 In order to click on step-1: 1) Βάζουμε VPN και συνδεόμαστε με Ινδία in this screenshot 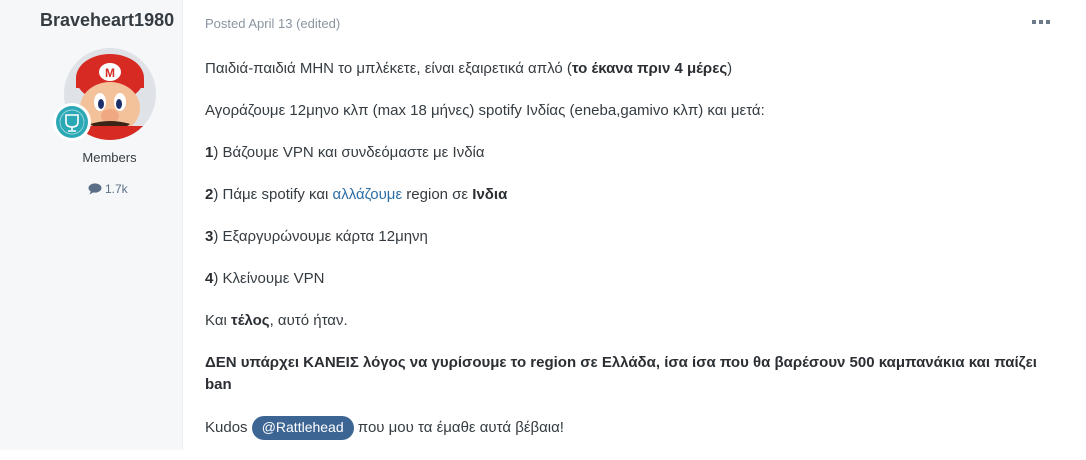, I will do `click(345, 152)`.